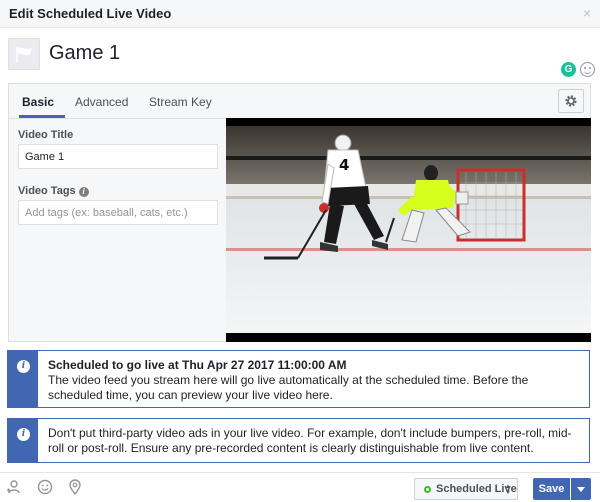 The height and width of the screenshot is (502, 600). Describe the element at coordinates (344, 165) in the screenshot. I see `svg-text: 4` at that location.